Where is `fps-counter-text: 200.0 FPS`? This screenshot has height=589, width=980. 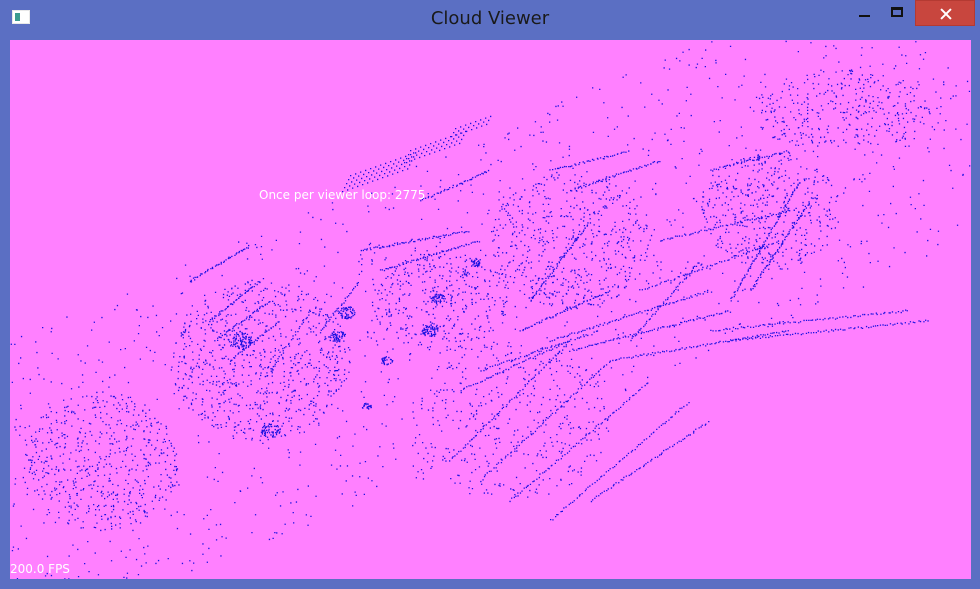 fps-counter-text: 200.0 FPS is located at coordinates (40, 569).